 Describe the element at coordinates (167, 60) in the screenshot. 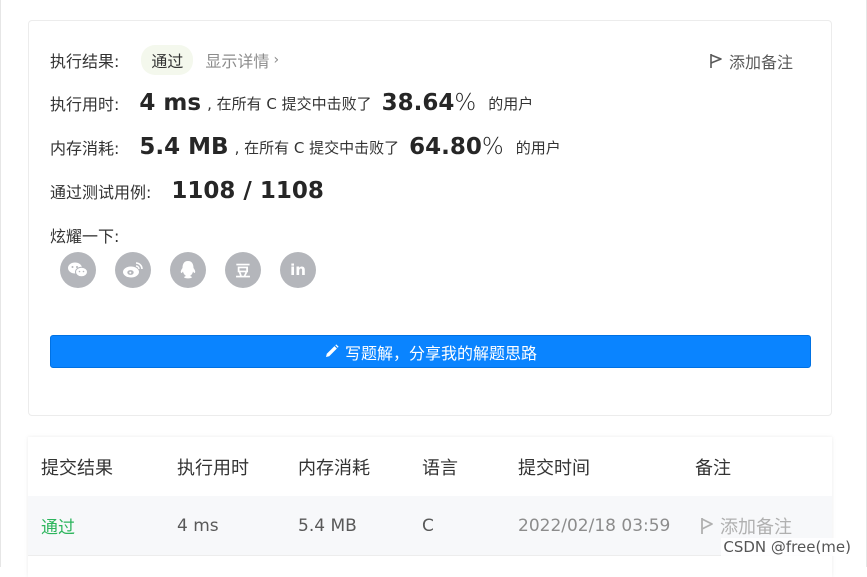

I see `status-badge: 通过` at that location.